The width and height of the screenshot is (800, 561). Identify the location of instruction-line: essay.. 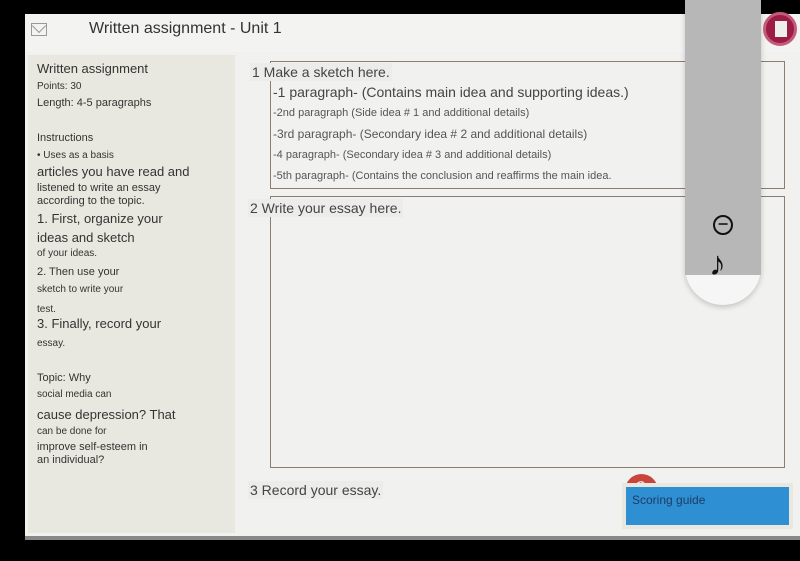
(51, 343).